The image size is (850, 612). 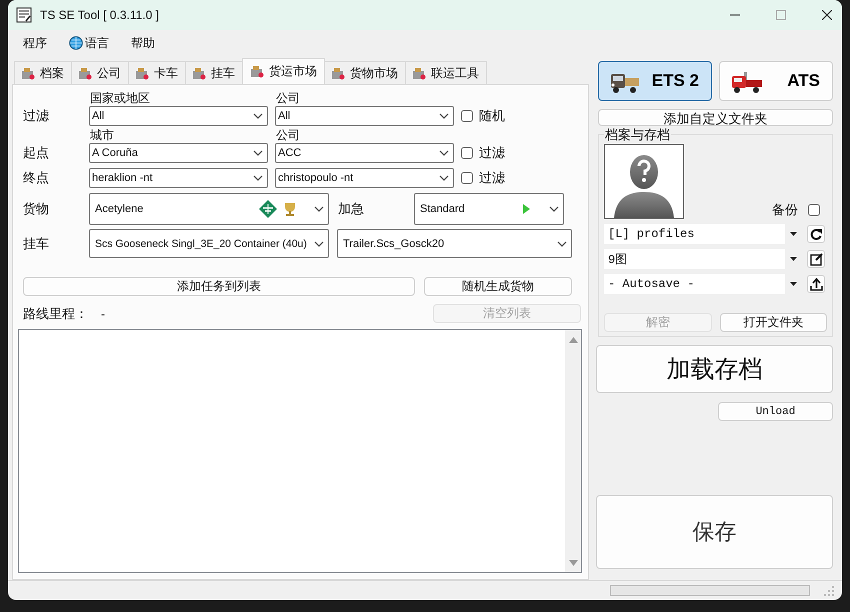 What do you see at coordinates (827, 15) in the screenshot?
I see `close-icon` at bounding box center [827, 15].